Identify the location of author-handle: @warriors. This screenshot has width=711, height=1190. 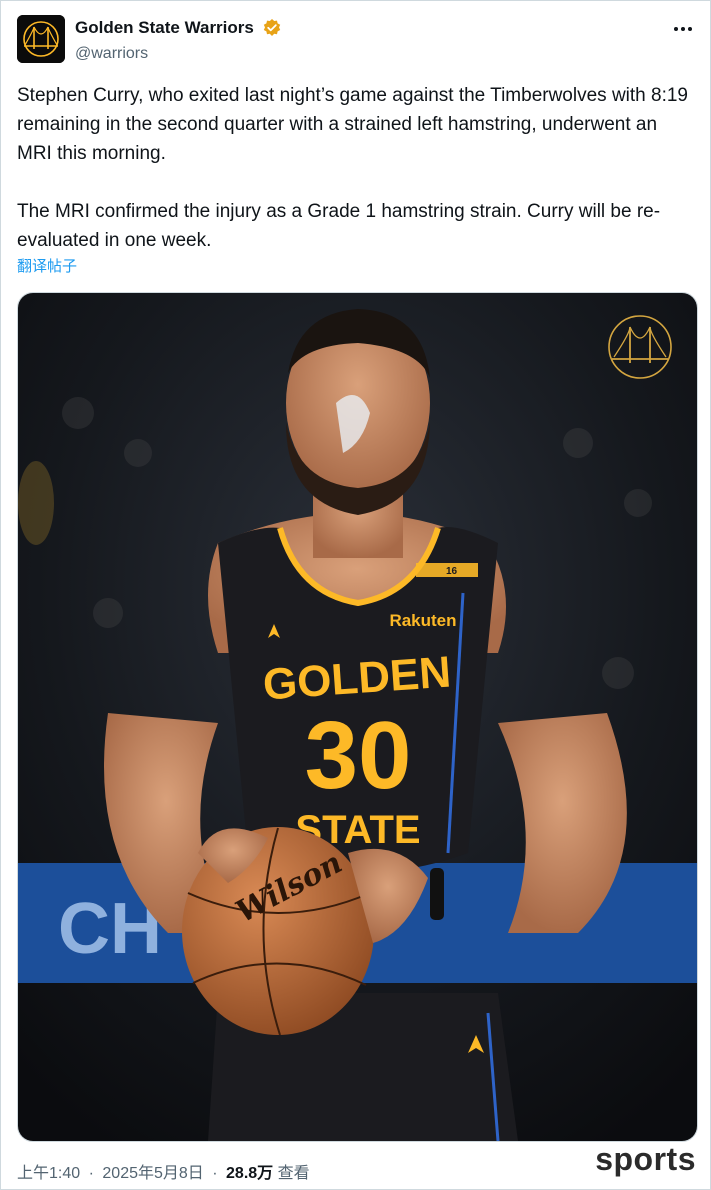
(178, 54).